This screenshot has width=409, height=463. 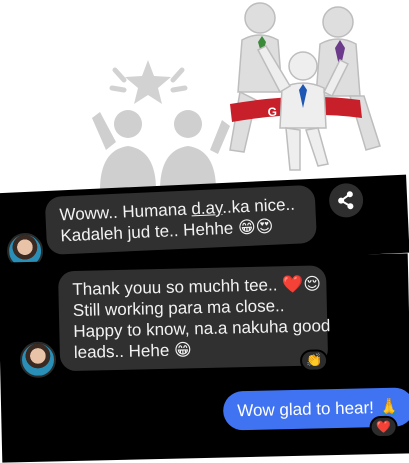 I want to click on share-button, so click(x=346, y=200).